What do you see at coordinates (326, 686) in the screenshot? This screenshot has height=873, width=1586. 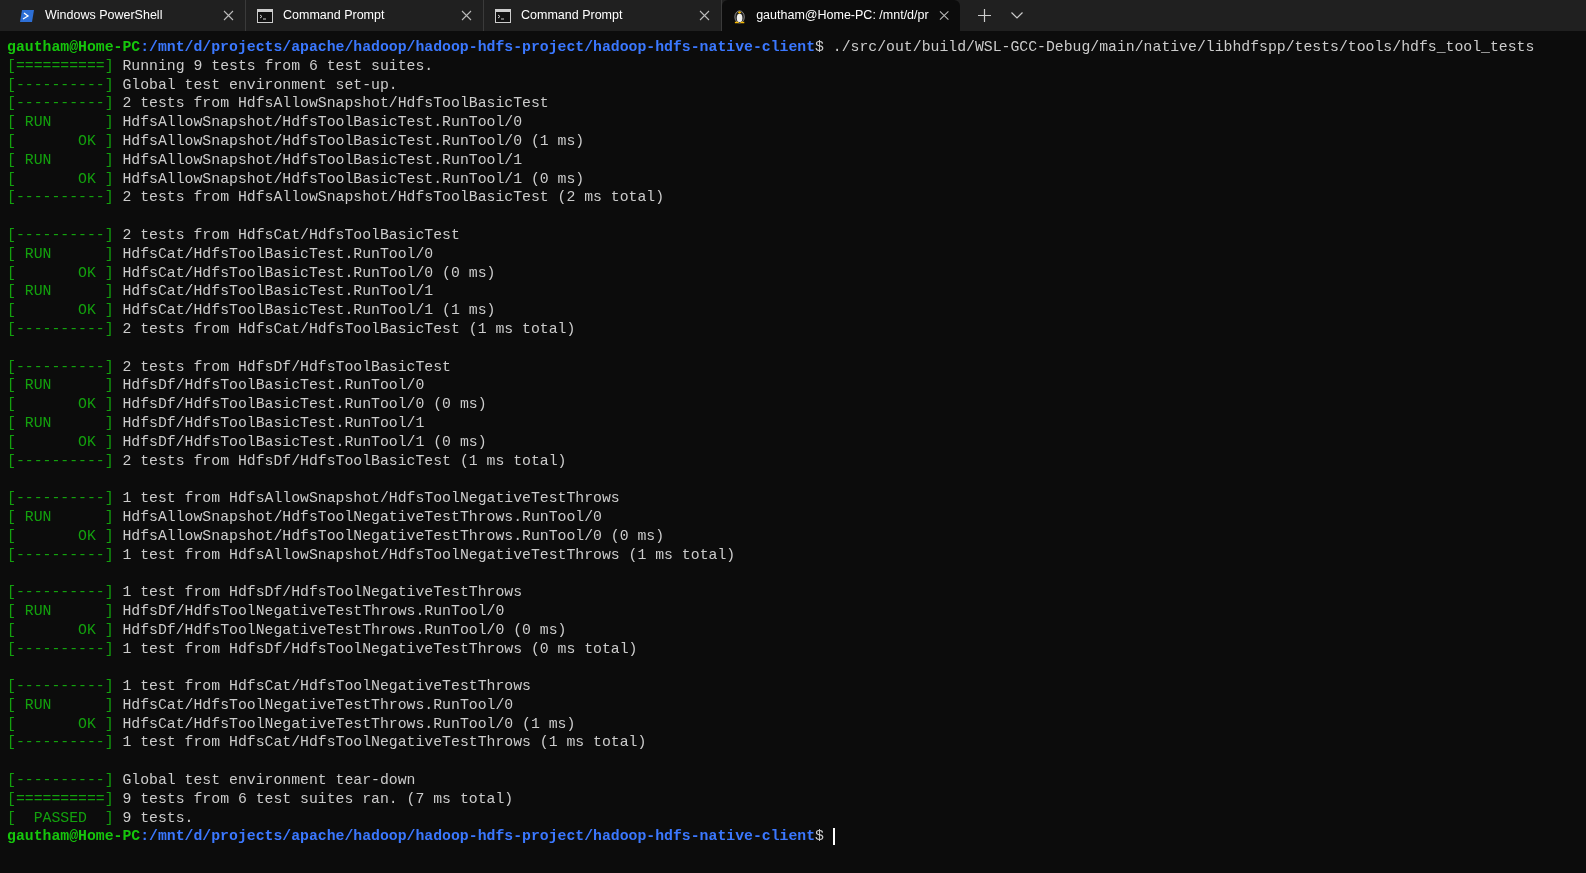 I see `test-output-line: 1 test from HdfsCat/HdfsToolNegativeTestThrows` at bounding box center [326, 686].